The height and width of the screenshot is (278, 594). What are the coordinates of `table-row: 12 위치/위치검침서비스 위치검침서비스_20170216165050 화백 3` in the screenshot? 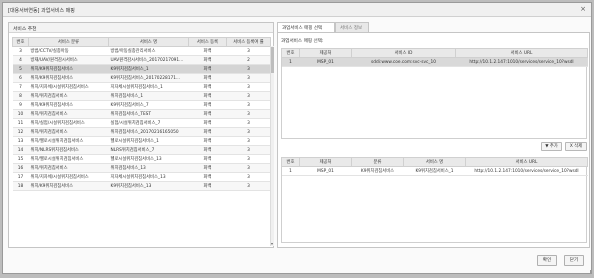 It's located at (141, 132).